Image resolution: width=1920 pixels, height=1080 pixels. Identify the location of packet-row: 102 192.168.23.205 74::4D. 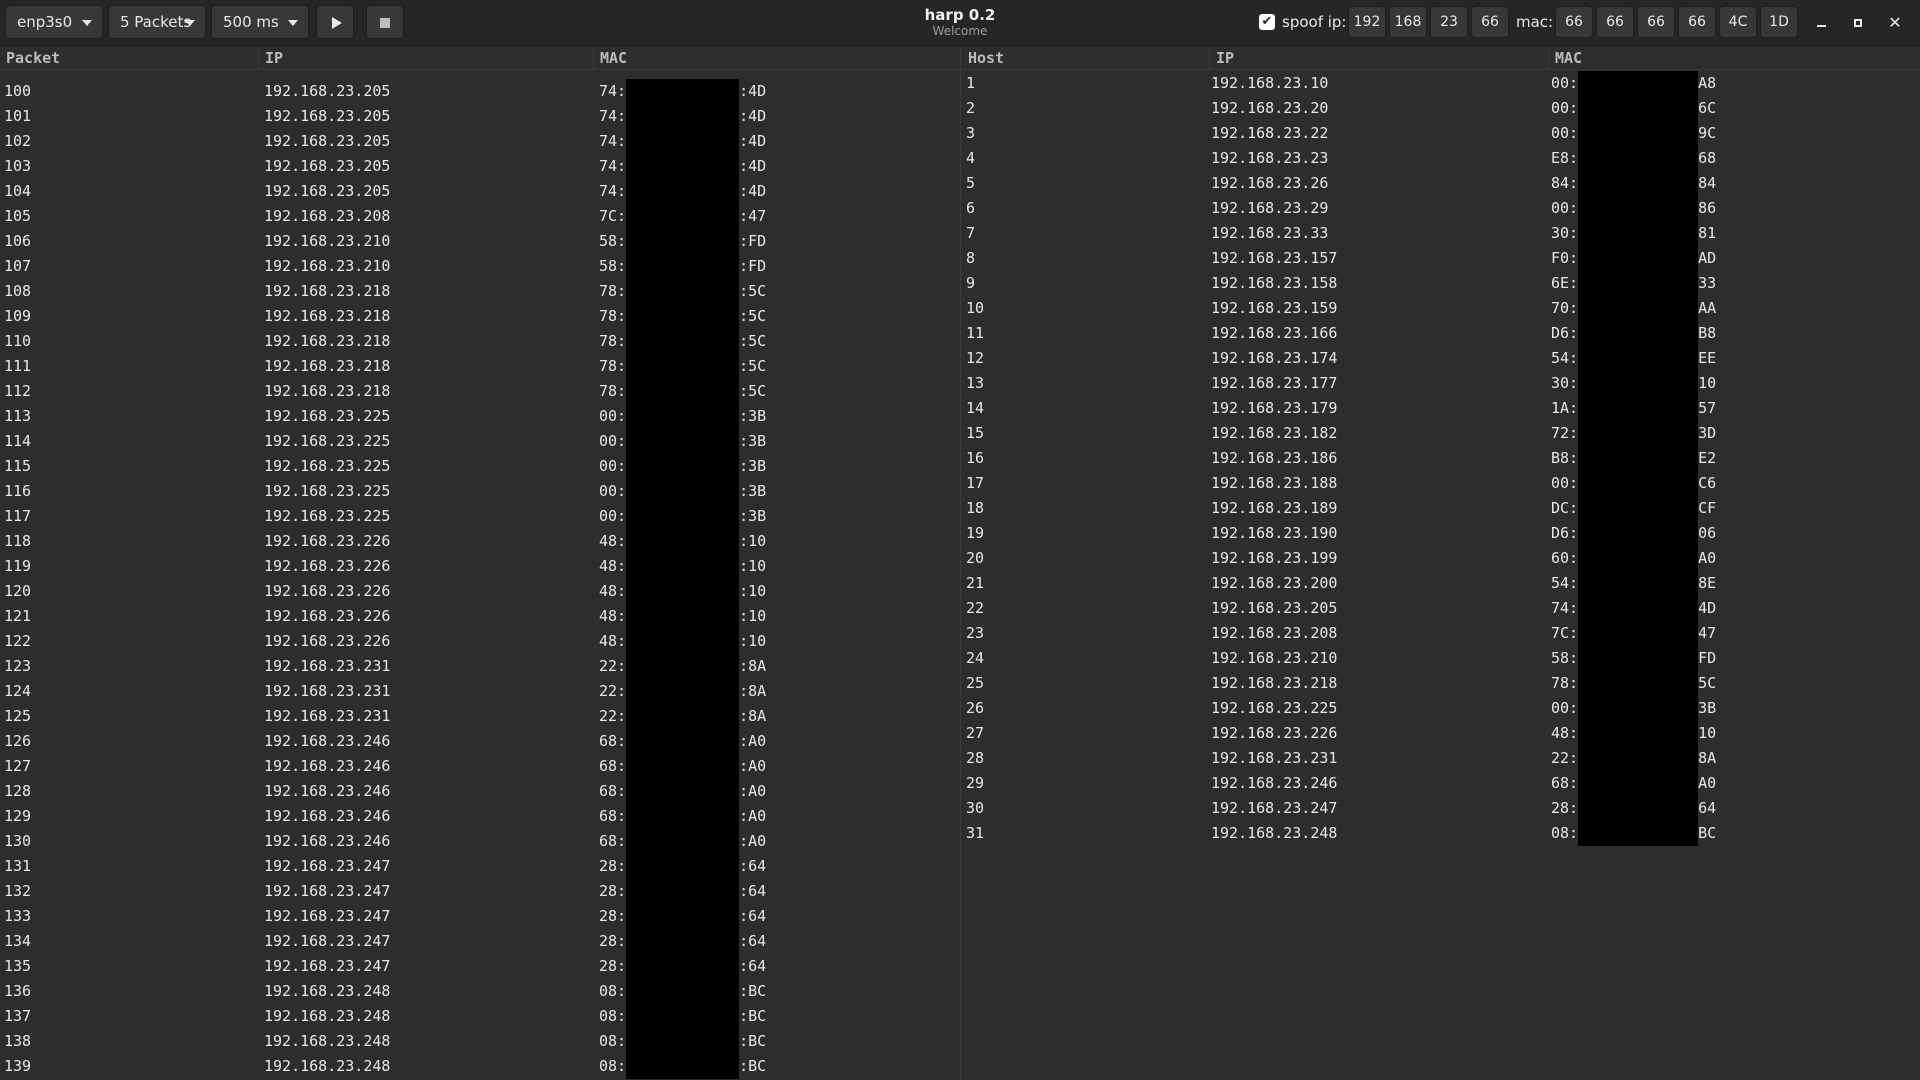
(480, 141).